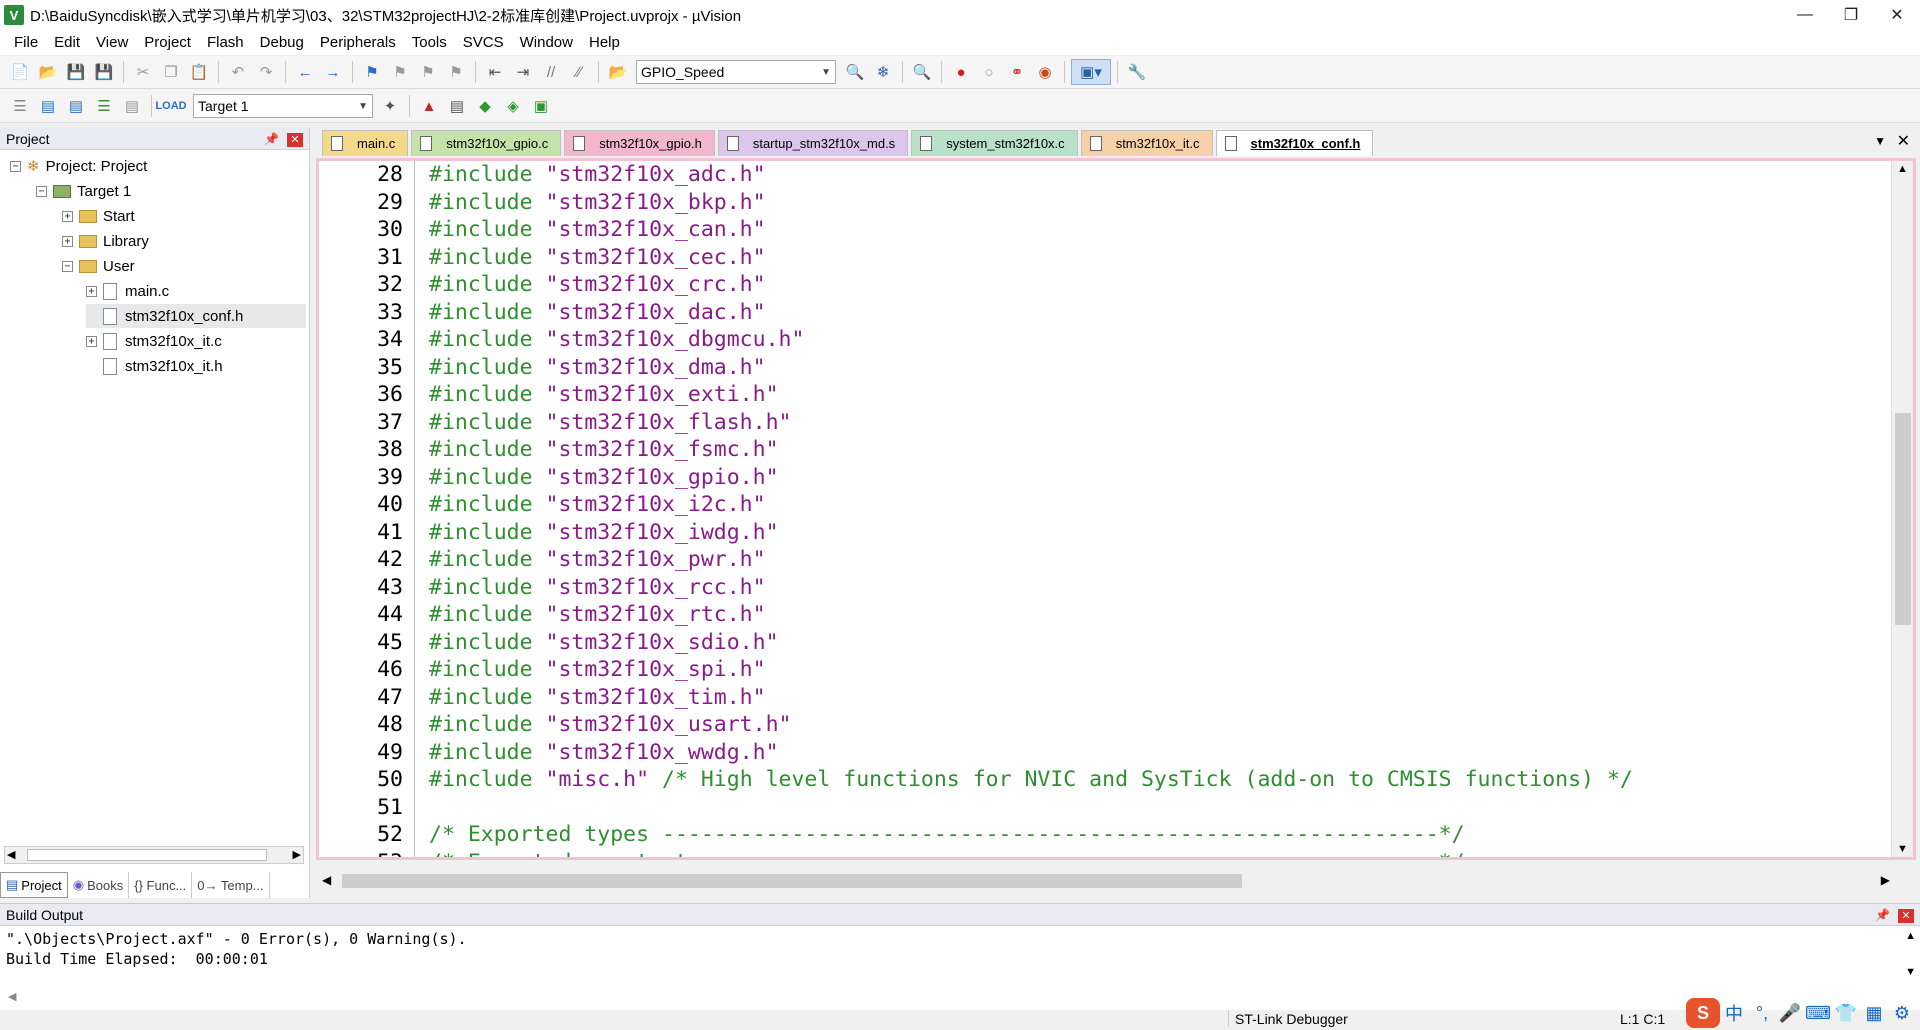 This screenshot has width=1920, height=1030. Describe the element at coordinates (486, 143) in the screenshot. I see `tab-gpio-c: stm32f10x_gpio.c` at that location.